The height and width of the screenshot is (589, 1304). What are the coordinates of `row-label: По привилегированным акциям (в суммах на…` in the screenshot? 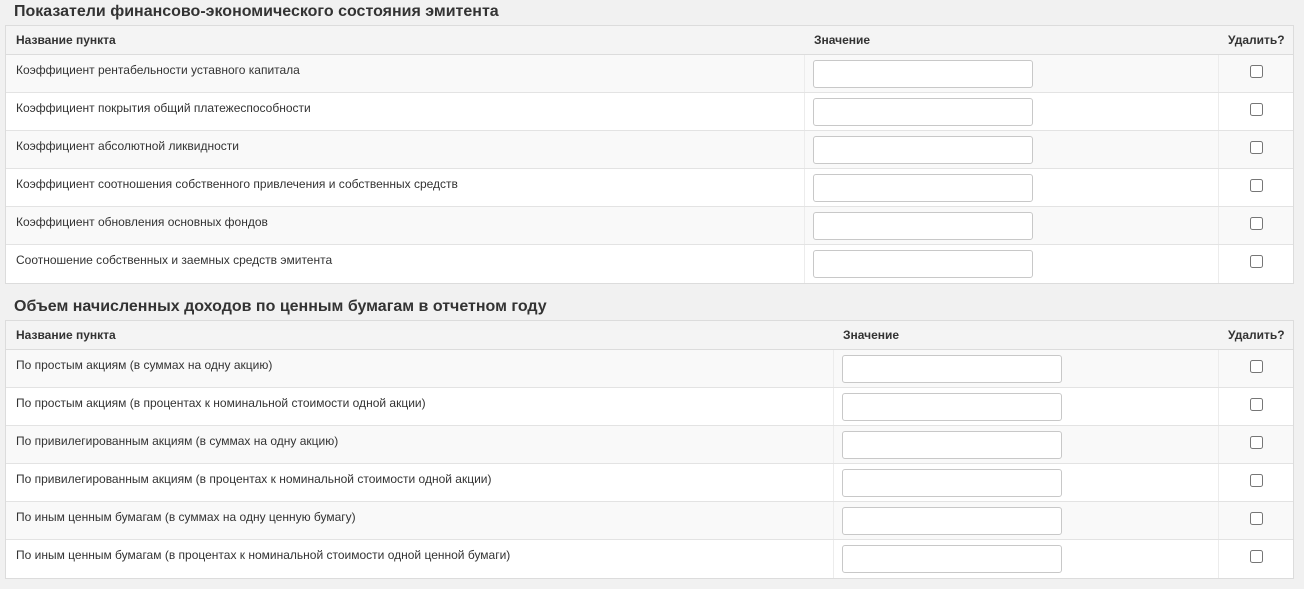 It's located at (177, 441).